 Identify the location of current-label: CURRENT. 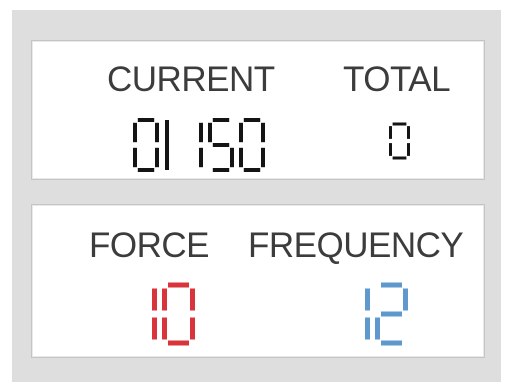
(191, 79).